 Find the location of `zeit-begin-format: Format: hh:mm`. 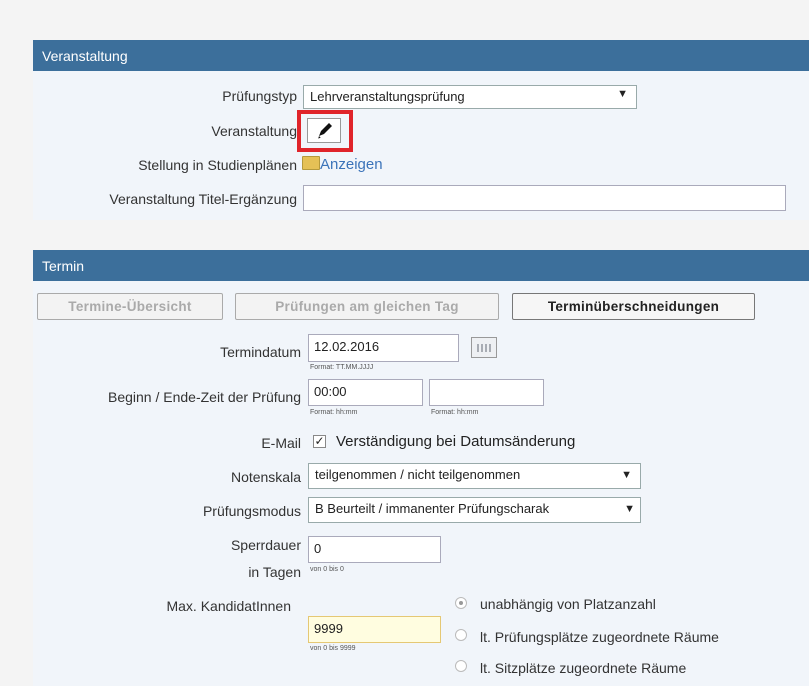

zeit-begin-format: Format: hh:mm is located at coordinates (334, 412).